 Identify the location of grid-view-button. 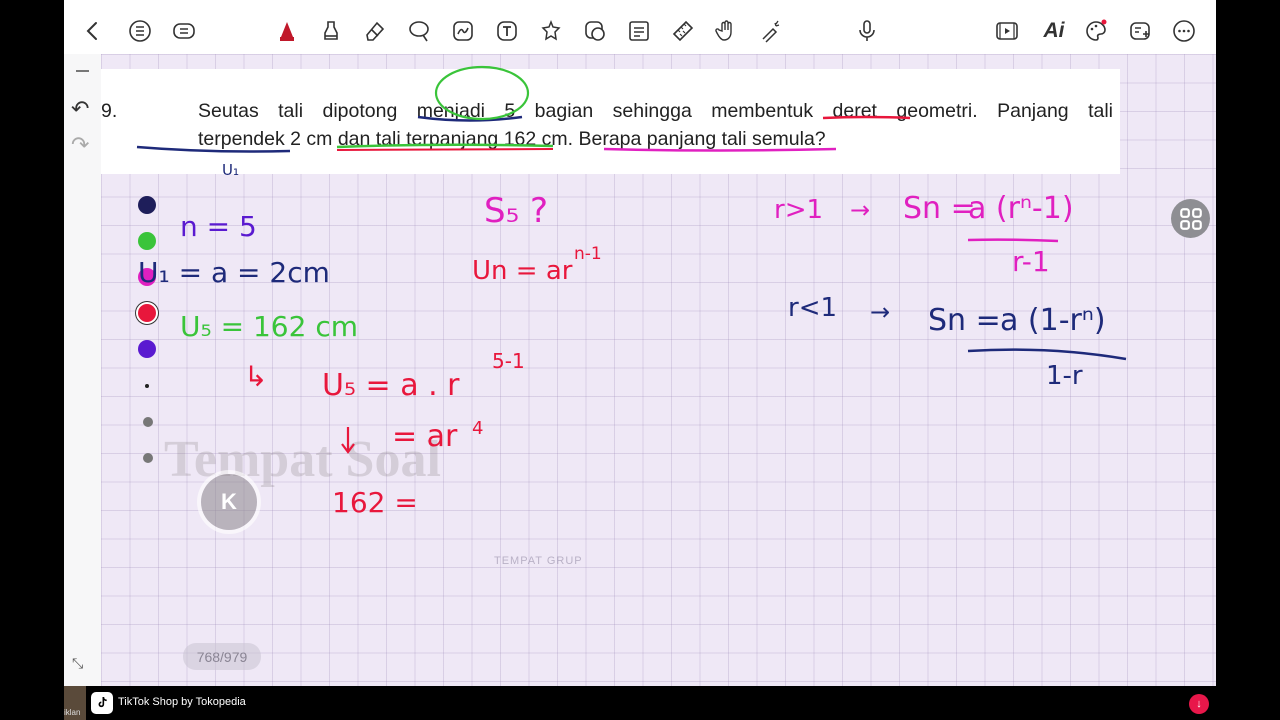
(1190, 218).